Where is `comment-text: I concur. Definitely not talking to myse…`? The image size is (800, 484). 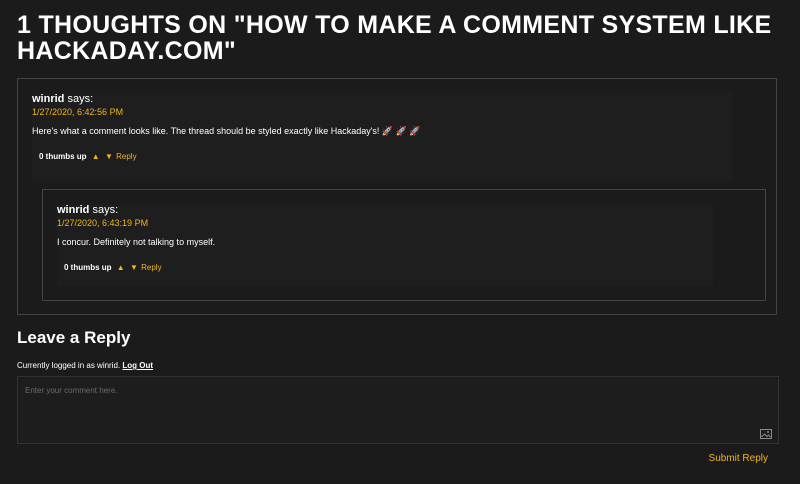
comment-text: I concur. Definitely not talking to myse… is located at coordinates (136, 242).